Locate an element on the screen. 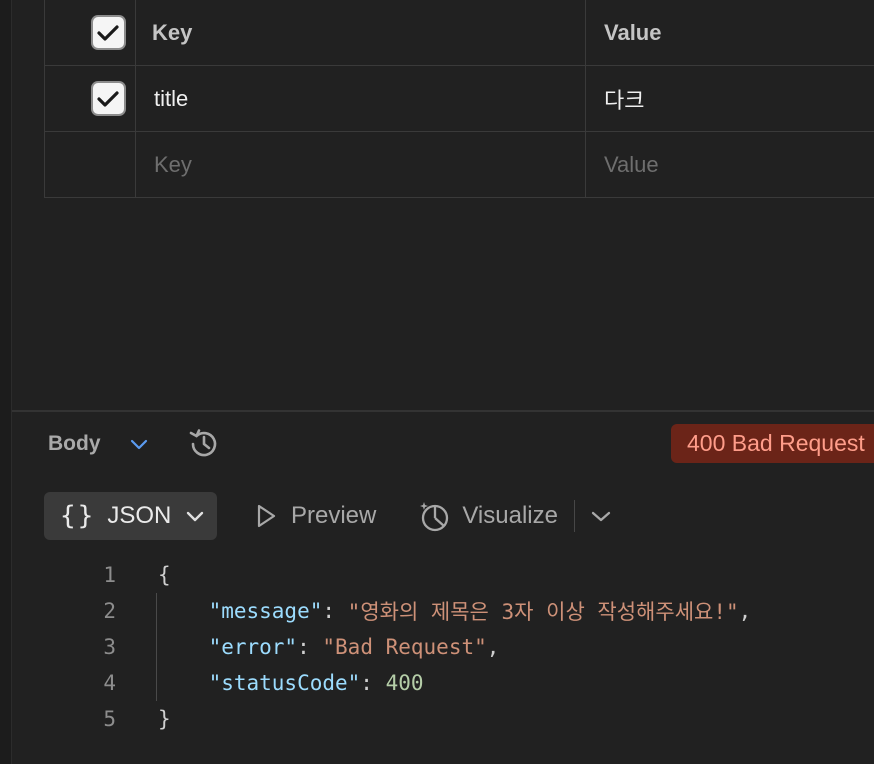 This screenshot has height=764, width=874. select-all-cell is located at coordinates (90, 32).